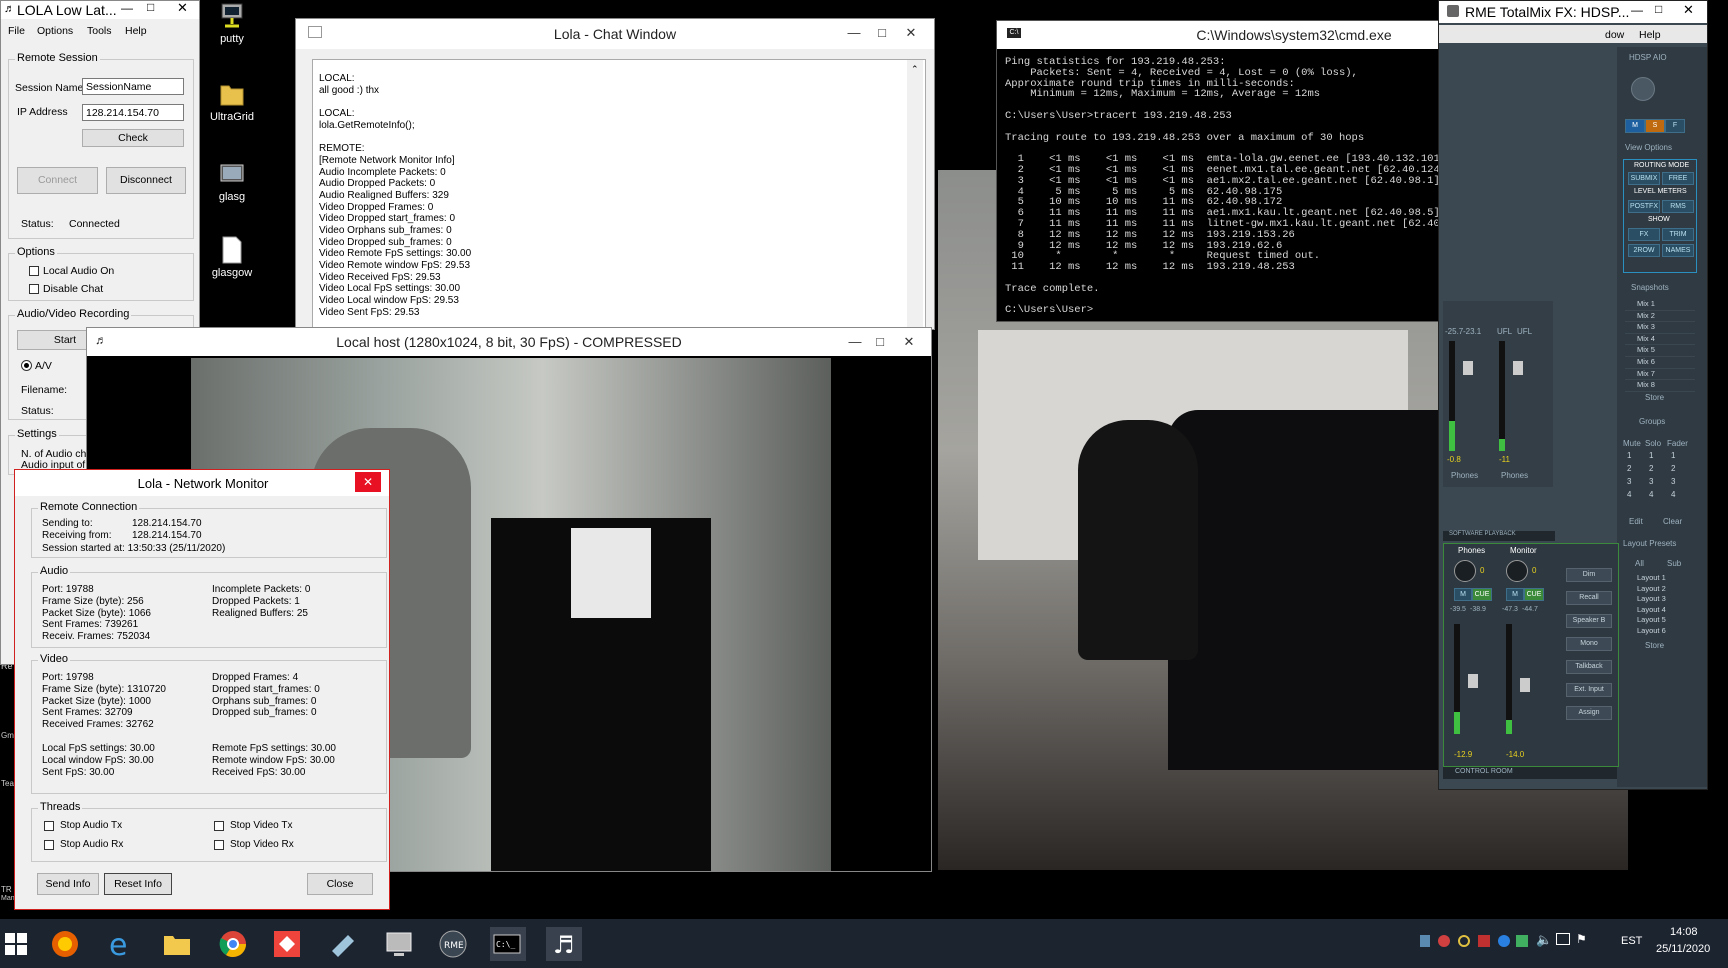 This screenshot has height=968, width=1728. What do you see at coordinates (1678, 250) in the screenshot?
I see `names-button: NAMES` at bounding box center [1678, 250].